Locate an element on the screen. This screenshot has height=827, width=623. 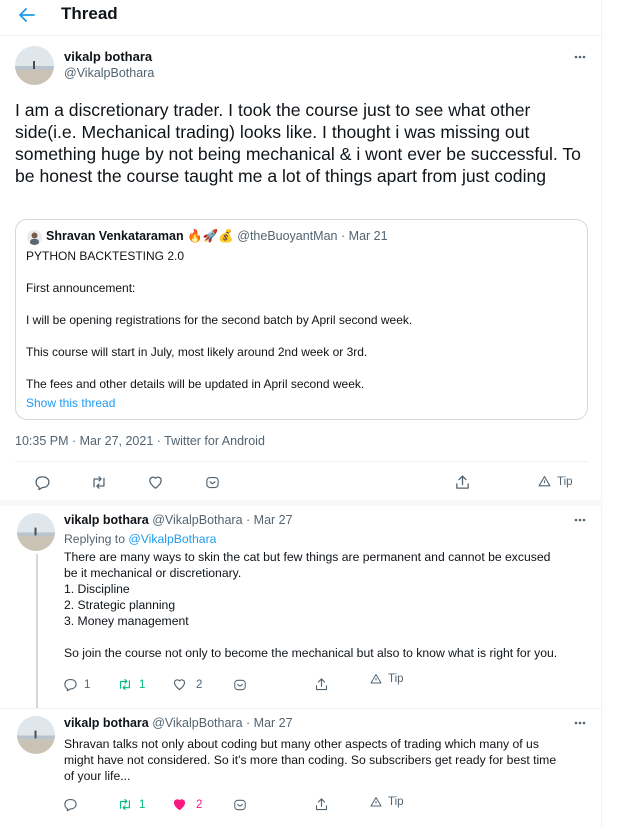
page-title: Thread is located at coordinates (89, 13).